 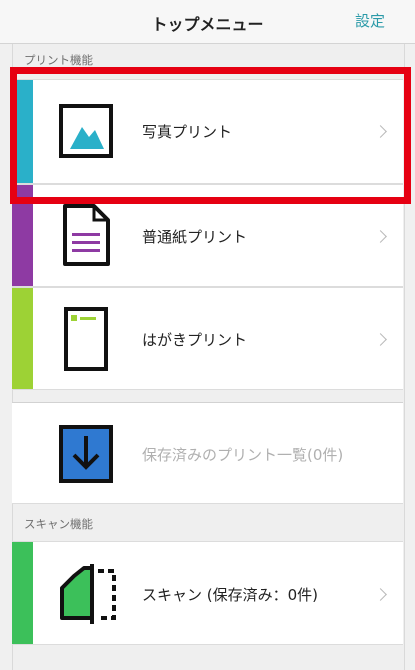 What do you see at coordinates (86, 235) in the screenshot?
I see `document-icon` at bounding box center [86, 235].